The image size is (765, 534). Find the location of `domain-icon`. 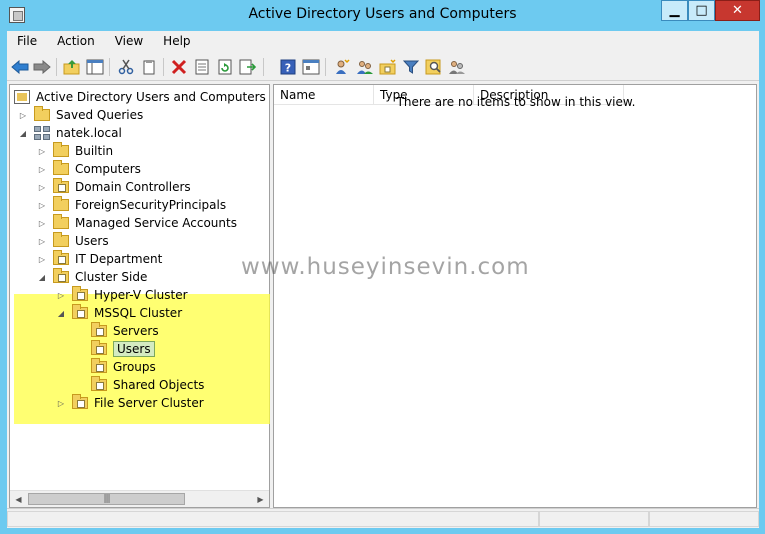

domain-icon is located at coordinates (42, 133).